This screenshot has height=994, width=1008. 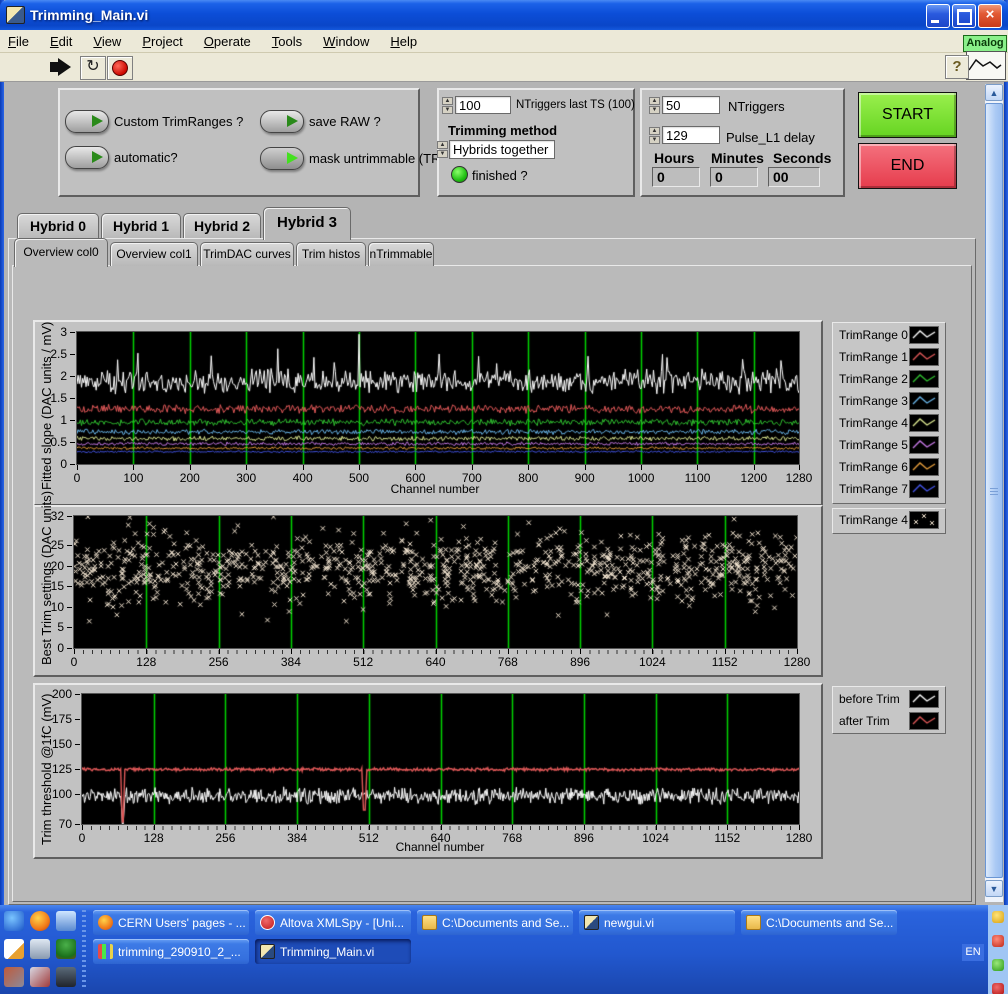 I want to click on legend-item: TrimRange 2, so click(x=888, y=379).